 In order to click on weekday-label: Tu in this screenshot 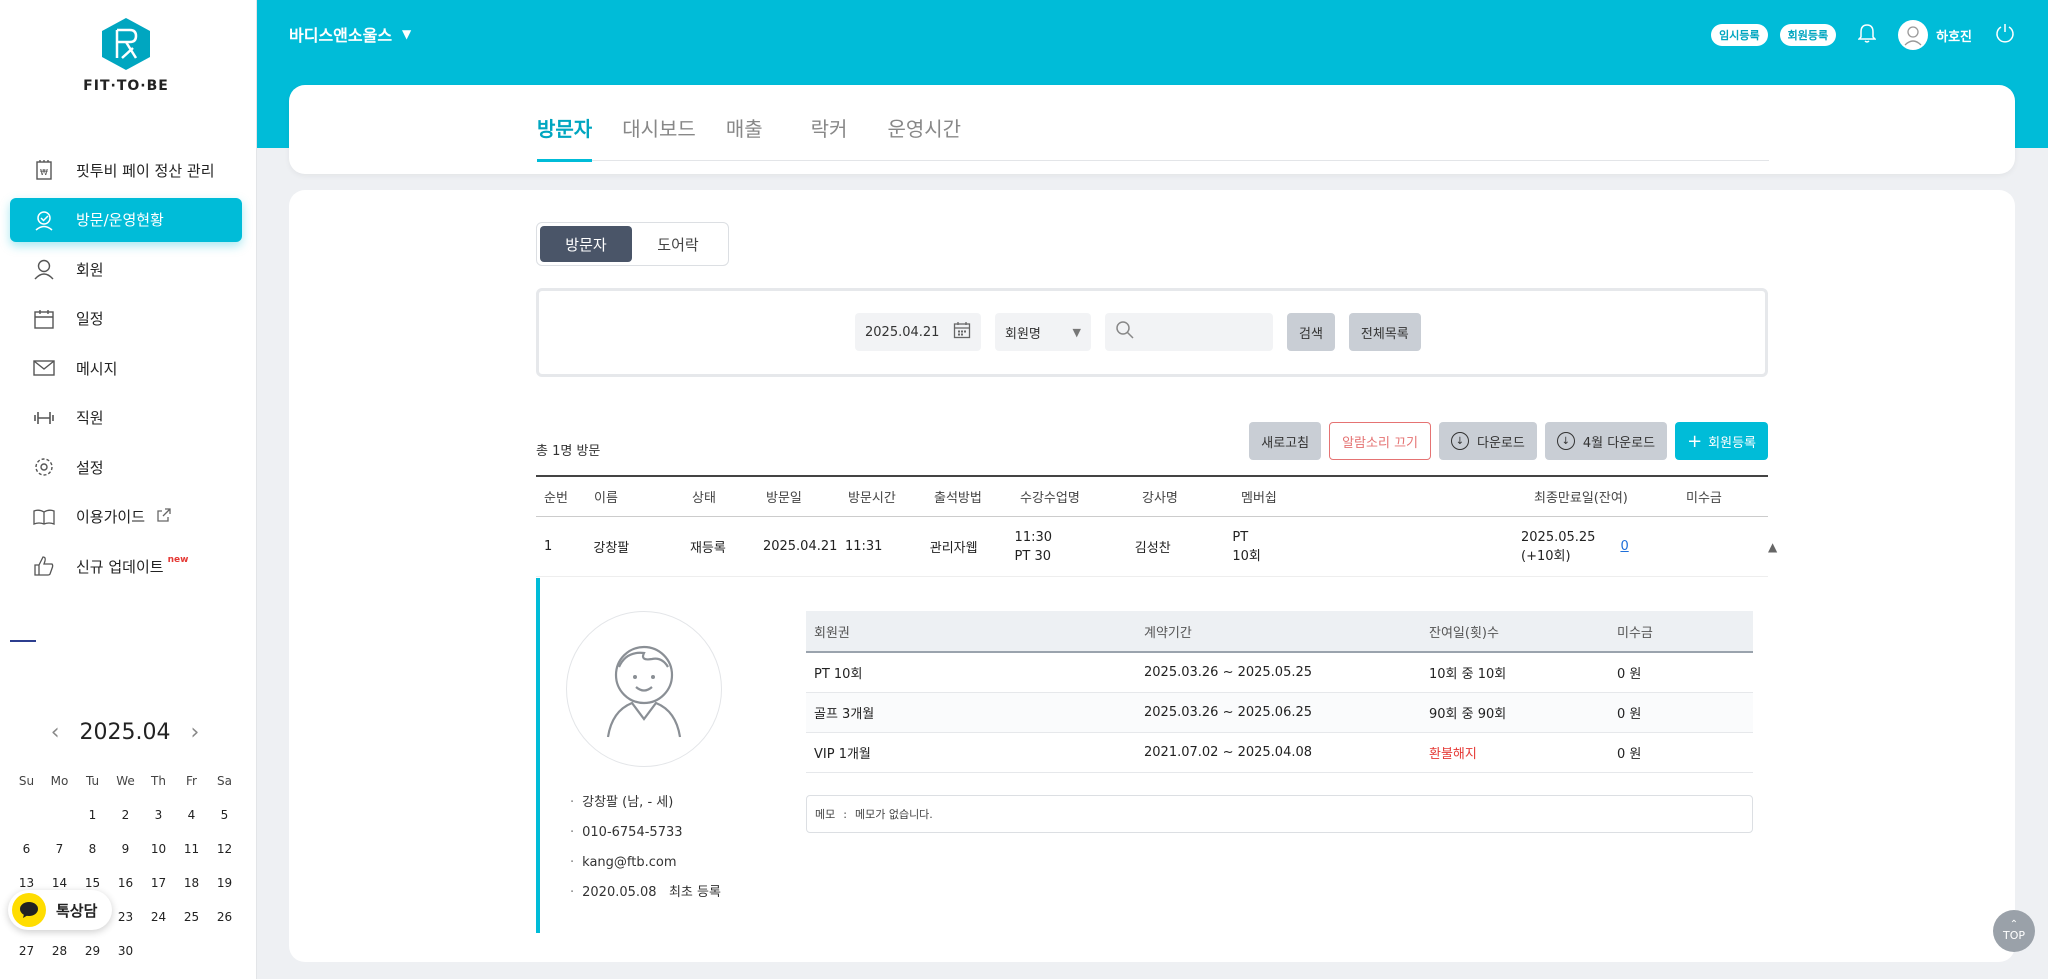, I will do `click(92, 781)`.